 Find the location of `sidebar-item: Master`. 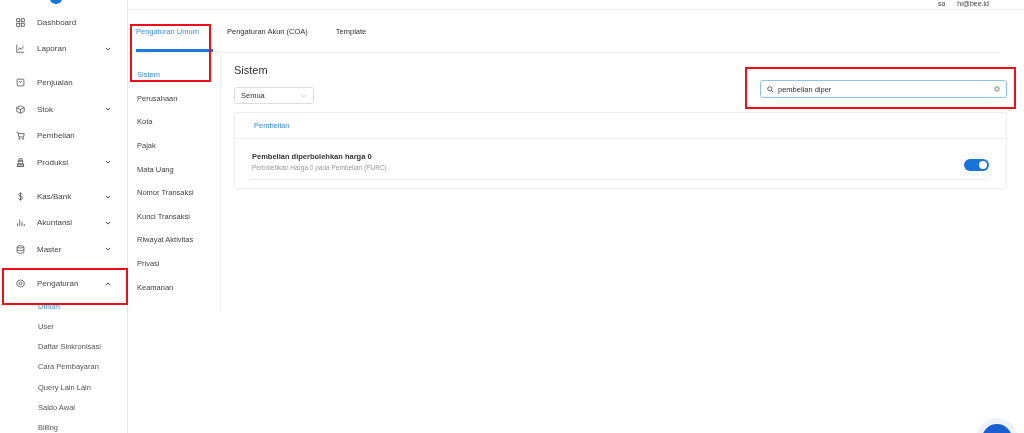

sidebar-item: Master is located at coordinates (63, 249).